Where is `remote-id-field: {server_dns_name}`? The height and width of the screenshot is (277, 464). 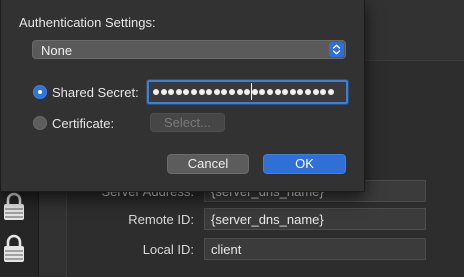 remote-id-field: {server_dns_name} is located at coordinates (315, 219).